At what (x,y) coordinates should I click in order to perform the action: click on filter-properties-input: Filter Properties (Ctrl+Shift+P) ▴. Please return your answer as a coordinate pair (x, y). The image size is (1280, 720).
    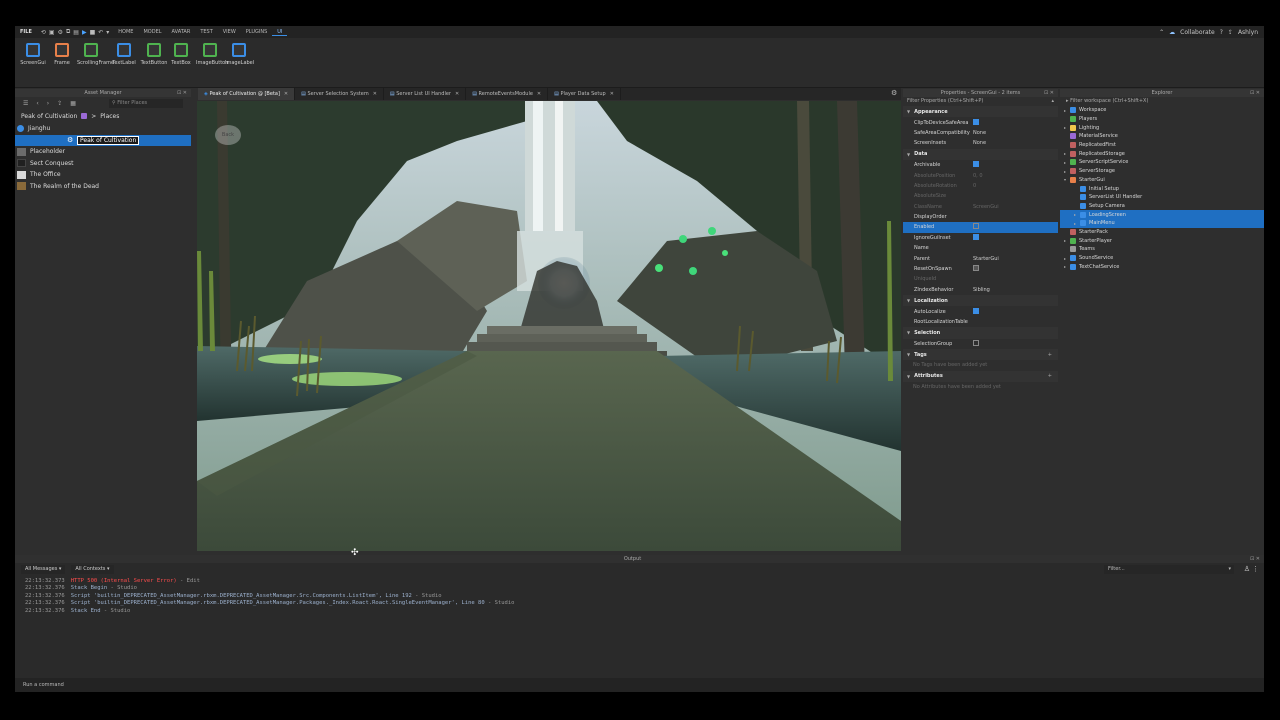
    Looking at the image, I should click on (980, 101).